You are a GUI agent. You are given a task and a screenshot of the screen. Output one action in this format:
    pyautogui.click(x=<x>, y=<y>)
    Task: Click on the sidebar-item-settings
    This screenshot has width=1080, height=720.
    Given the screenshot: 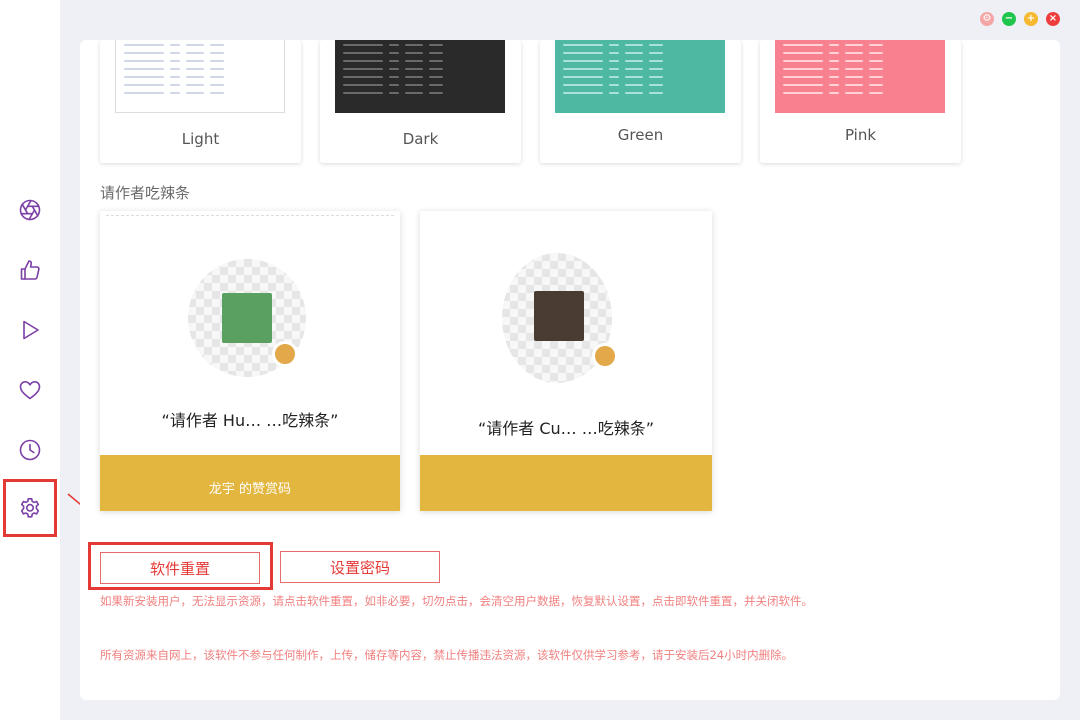 What is the action you would take?
    pyautogui.click(x=30, y=508)
    